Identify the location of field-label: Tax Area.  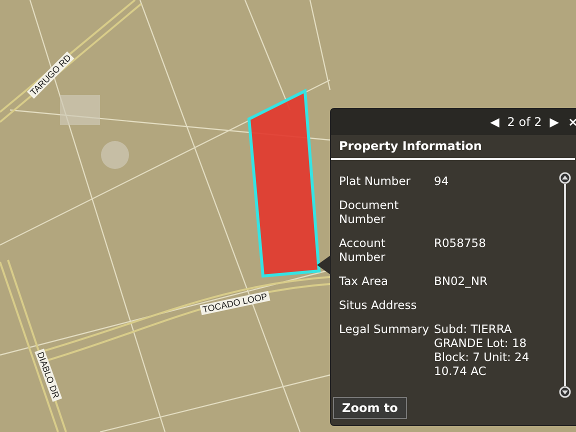
(364, 281).